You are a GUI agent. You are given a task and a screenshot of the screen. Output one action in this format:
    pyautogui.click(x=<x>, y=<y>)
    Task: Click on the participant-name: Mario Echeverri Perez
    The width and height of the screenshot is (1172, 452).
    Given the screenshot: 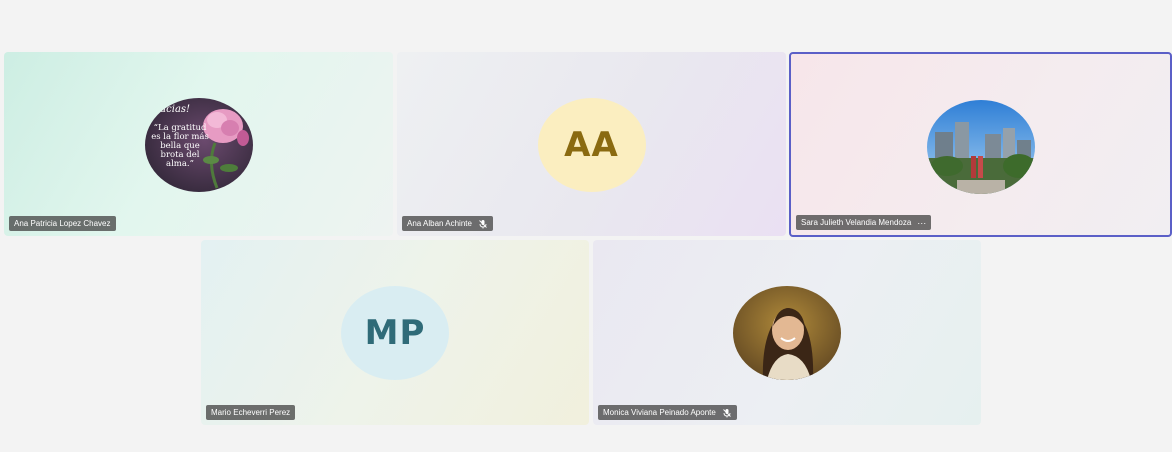 What is the action you would take?
    pyautogui.click(x=251, y=412)
    